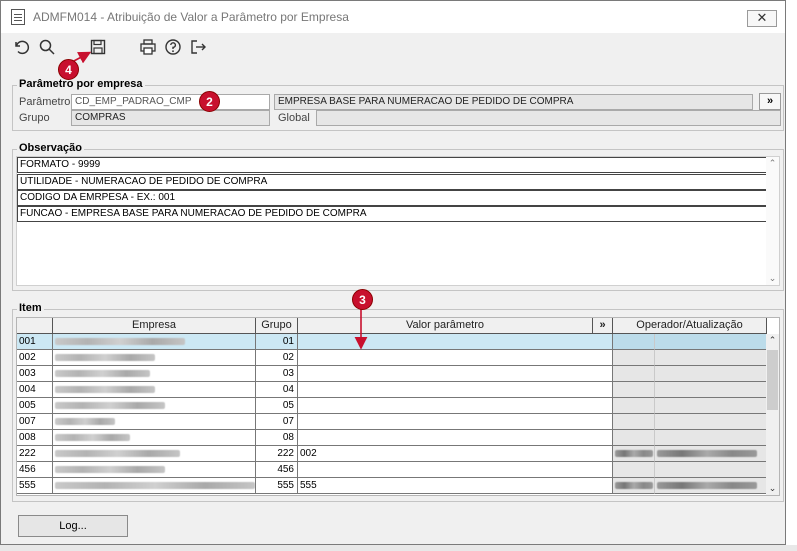  I want to click on grid-scrollbar: ⌃ ⌄, so click(772, 414).